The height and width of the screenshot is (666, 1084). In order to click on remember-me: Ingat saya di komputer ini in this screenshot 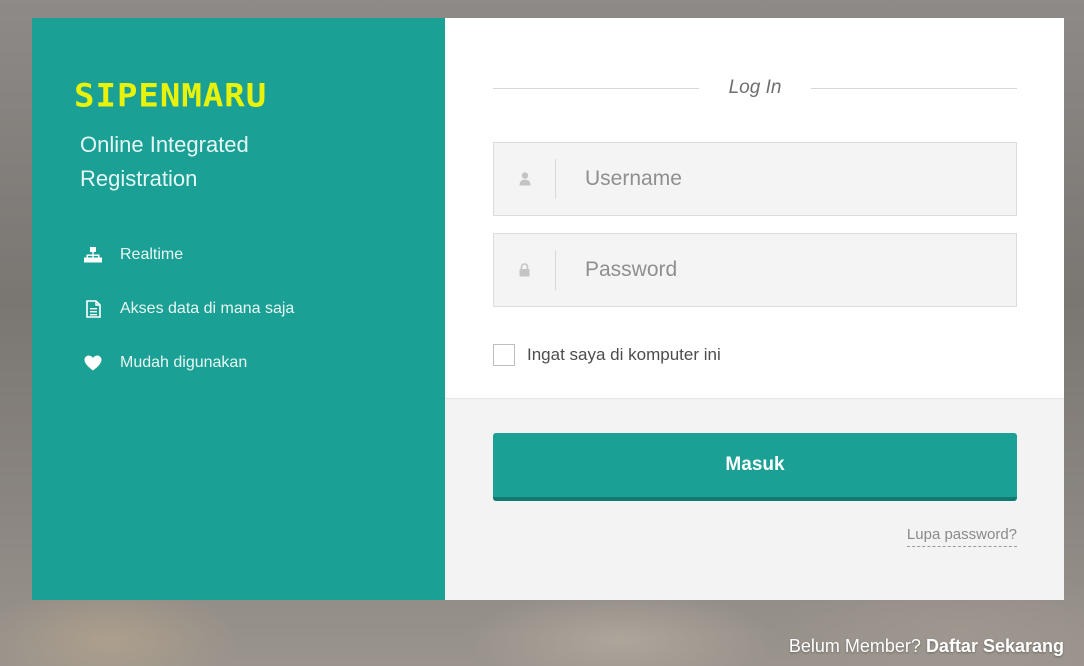, I will do `click(607, 355)`.